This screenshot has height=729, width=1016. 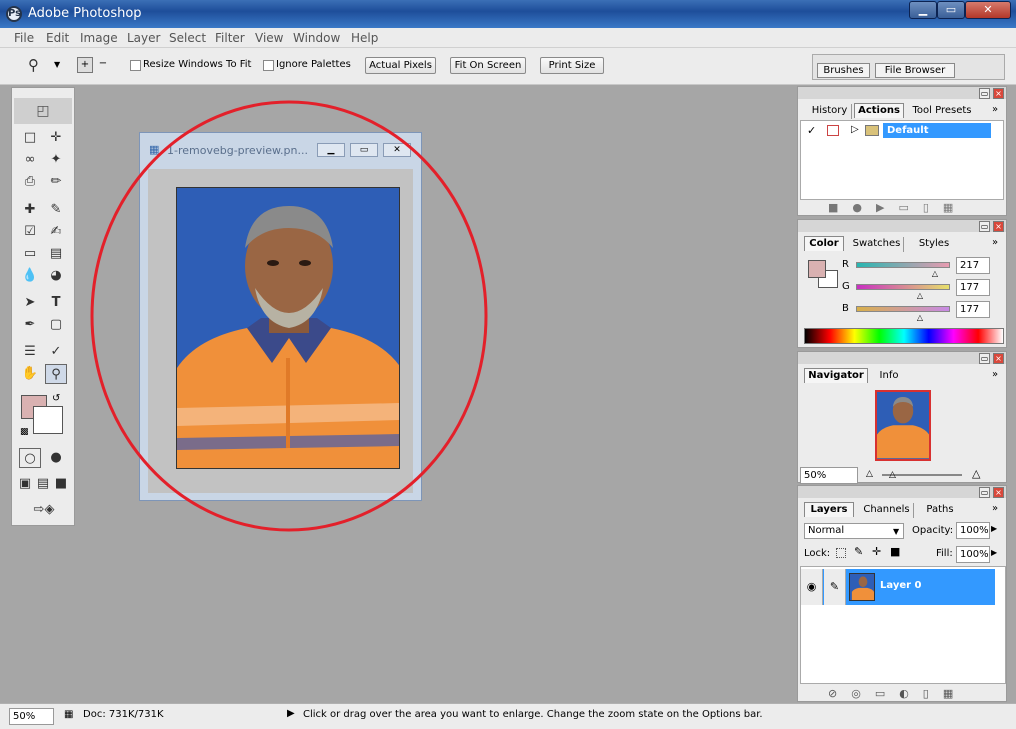 I want to click on color-ramp, so click(x=904, y=336).